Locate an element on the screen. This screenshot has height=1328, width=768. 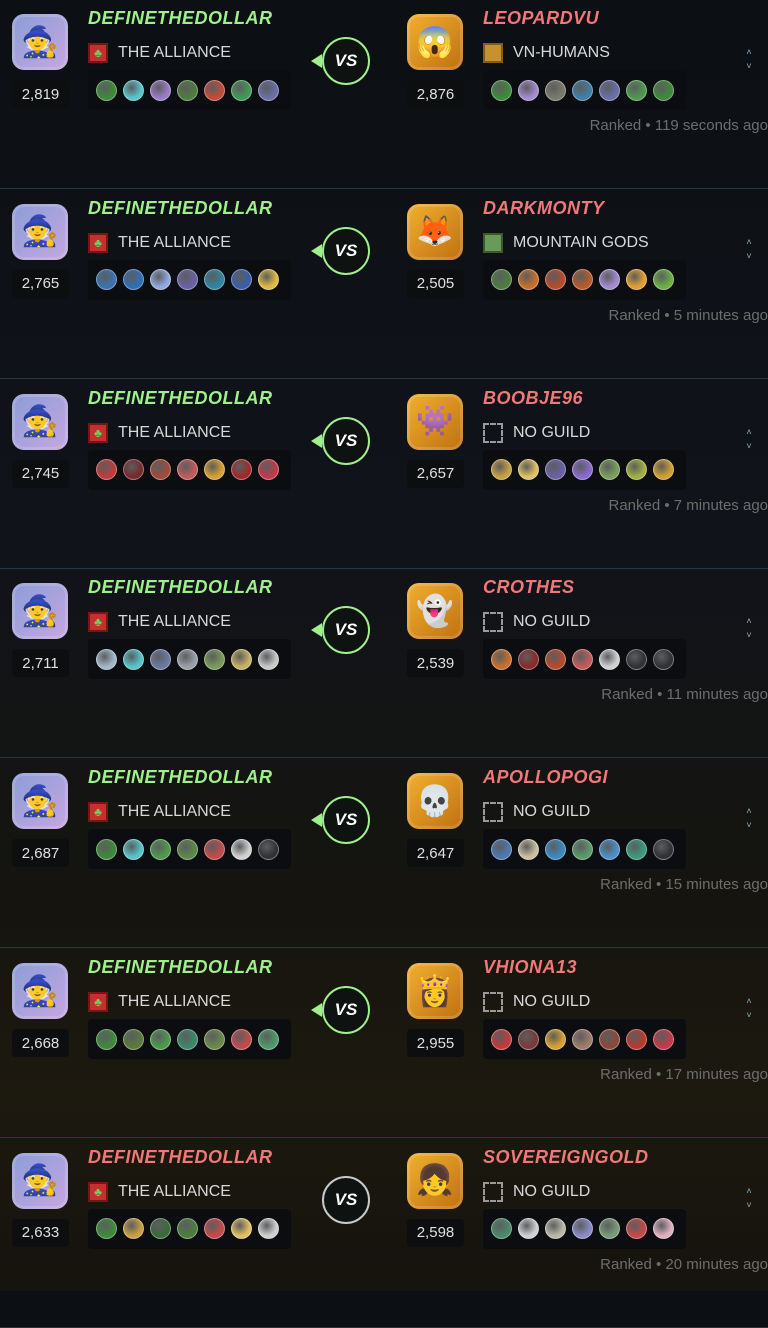
creature-avatar-icon: 👾 is located at coordinates (435, 421).